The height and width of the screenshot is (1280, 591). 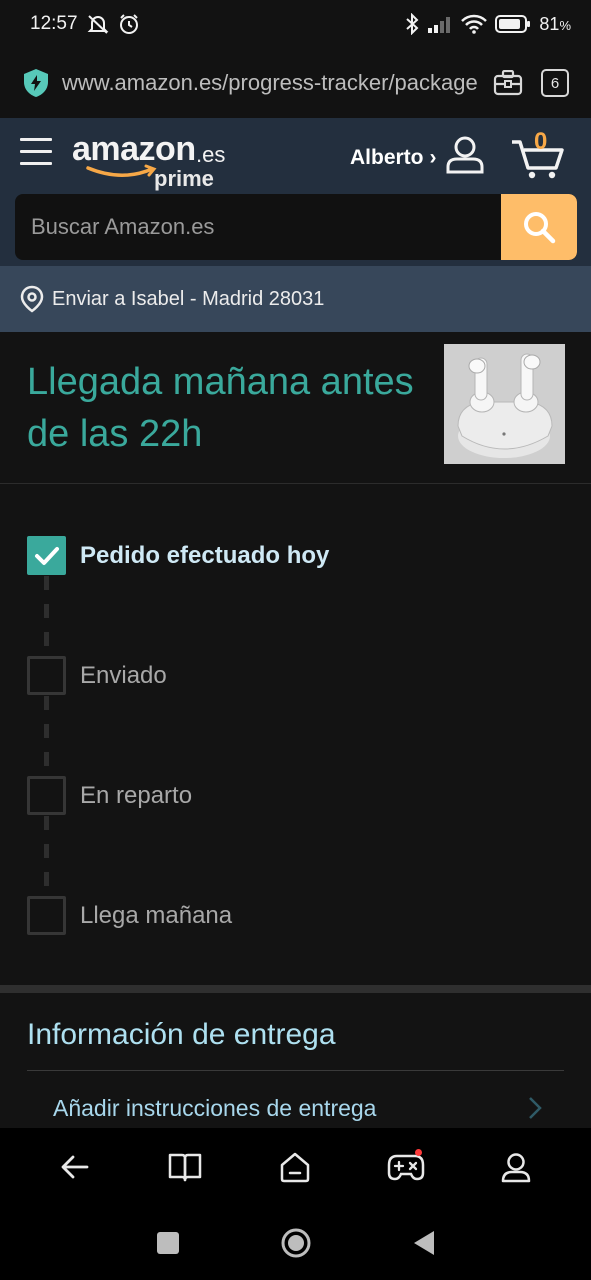 I want to click on person-icon, so click(x=516, y=1168).